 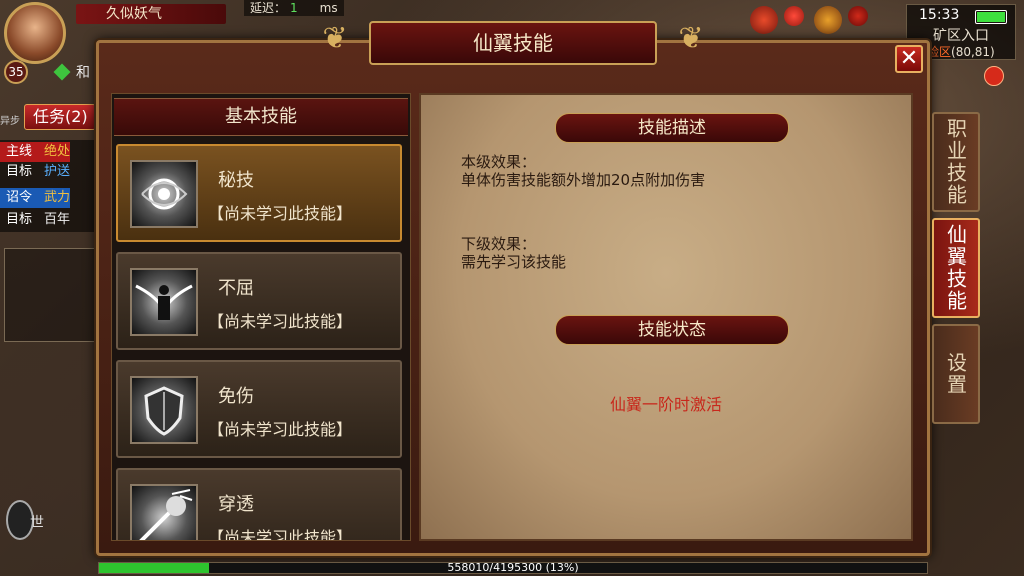 What do you see at coordinates (939, 15) in the screenshot?
I see `clock: 15:33` at bounding box center [939, 15].